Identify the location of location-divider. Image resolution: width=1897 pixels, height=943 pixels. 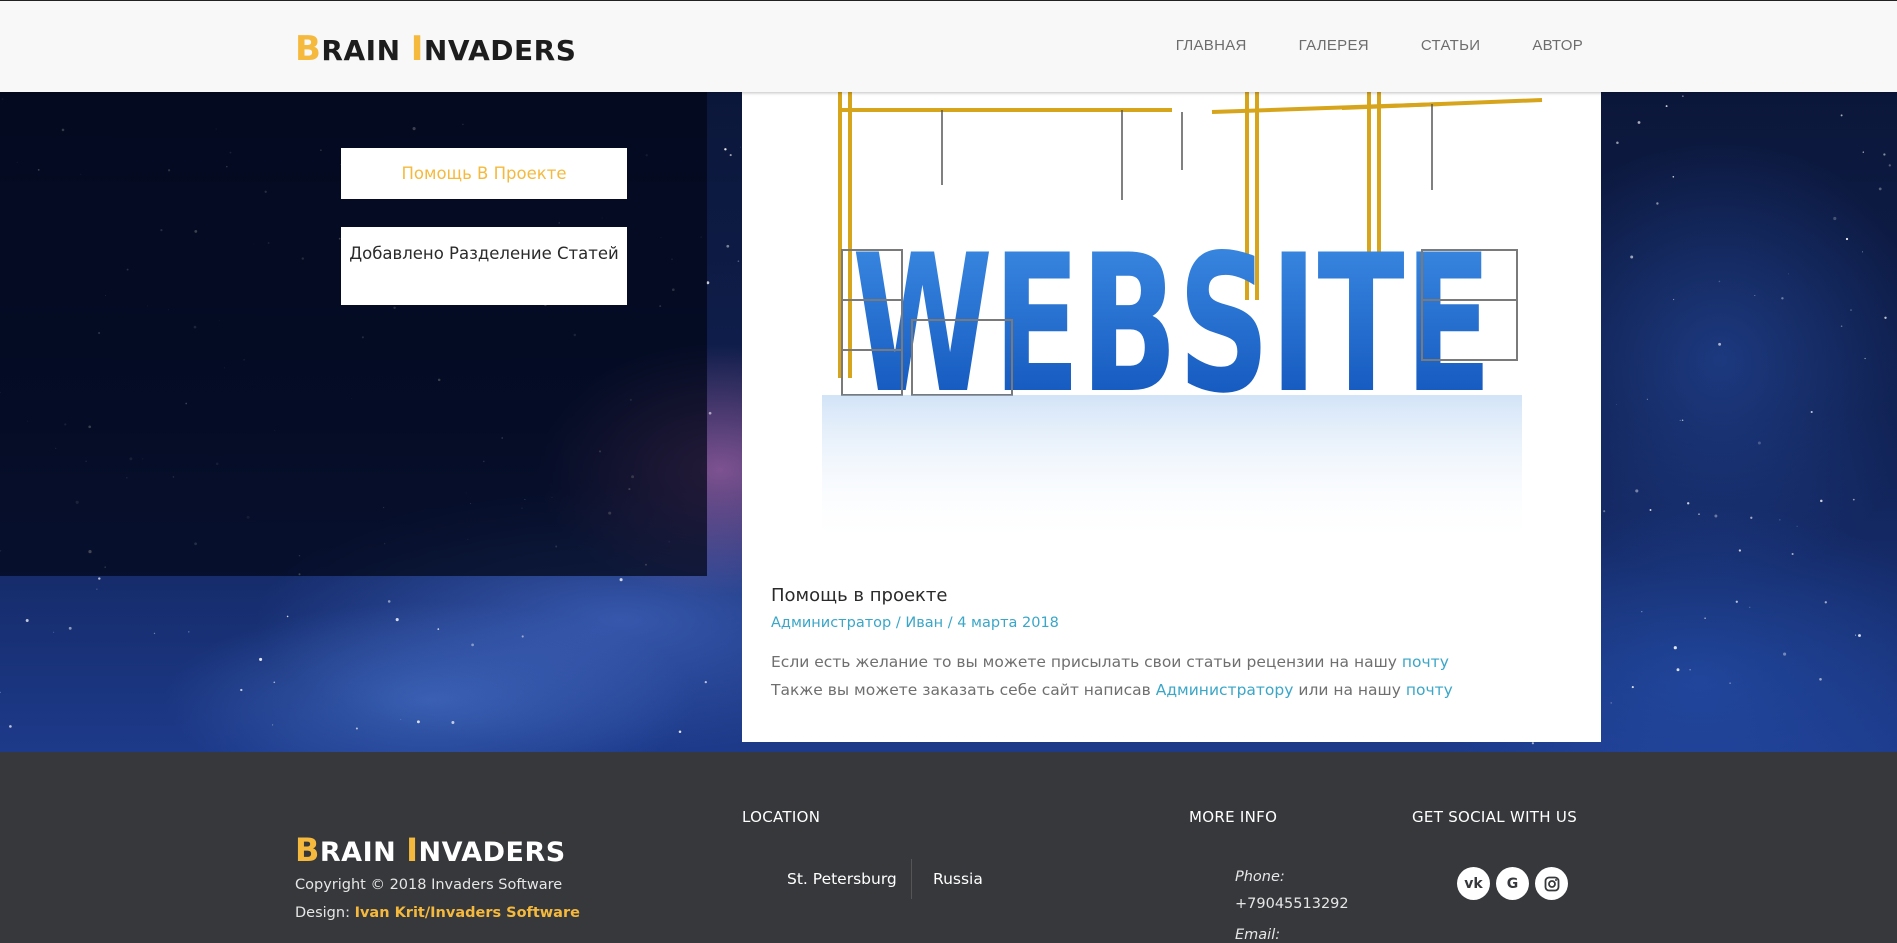
(911, 879).